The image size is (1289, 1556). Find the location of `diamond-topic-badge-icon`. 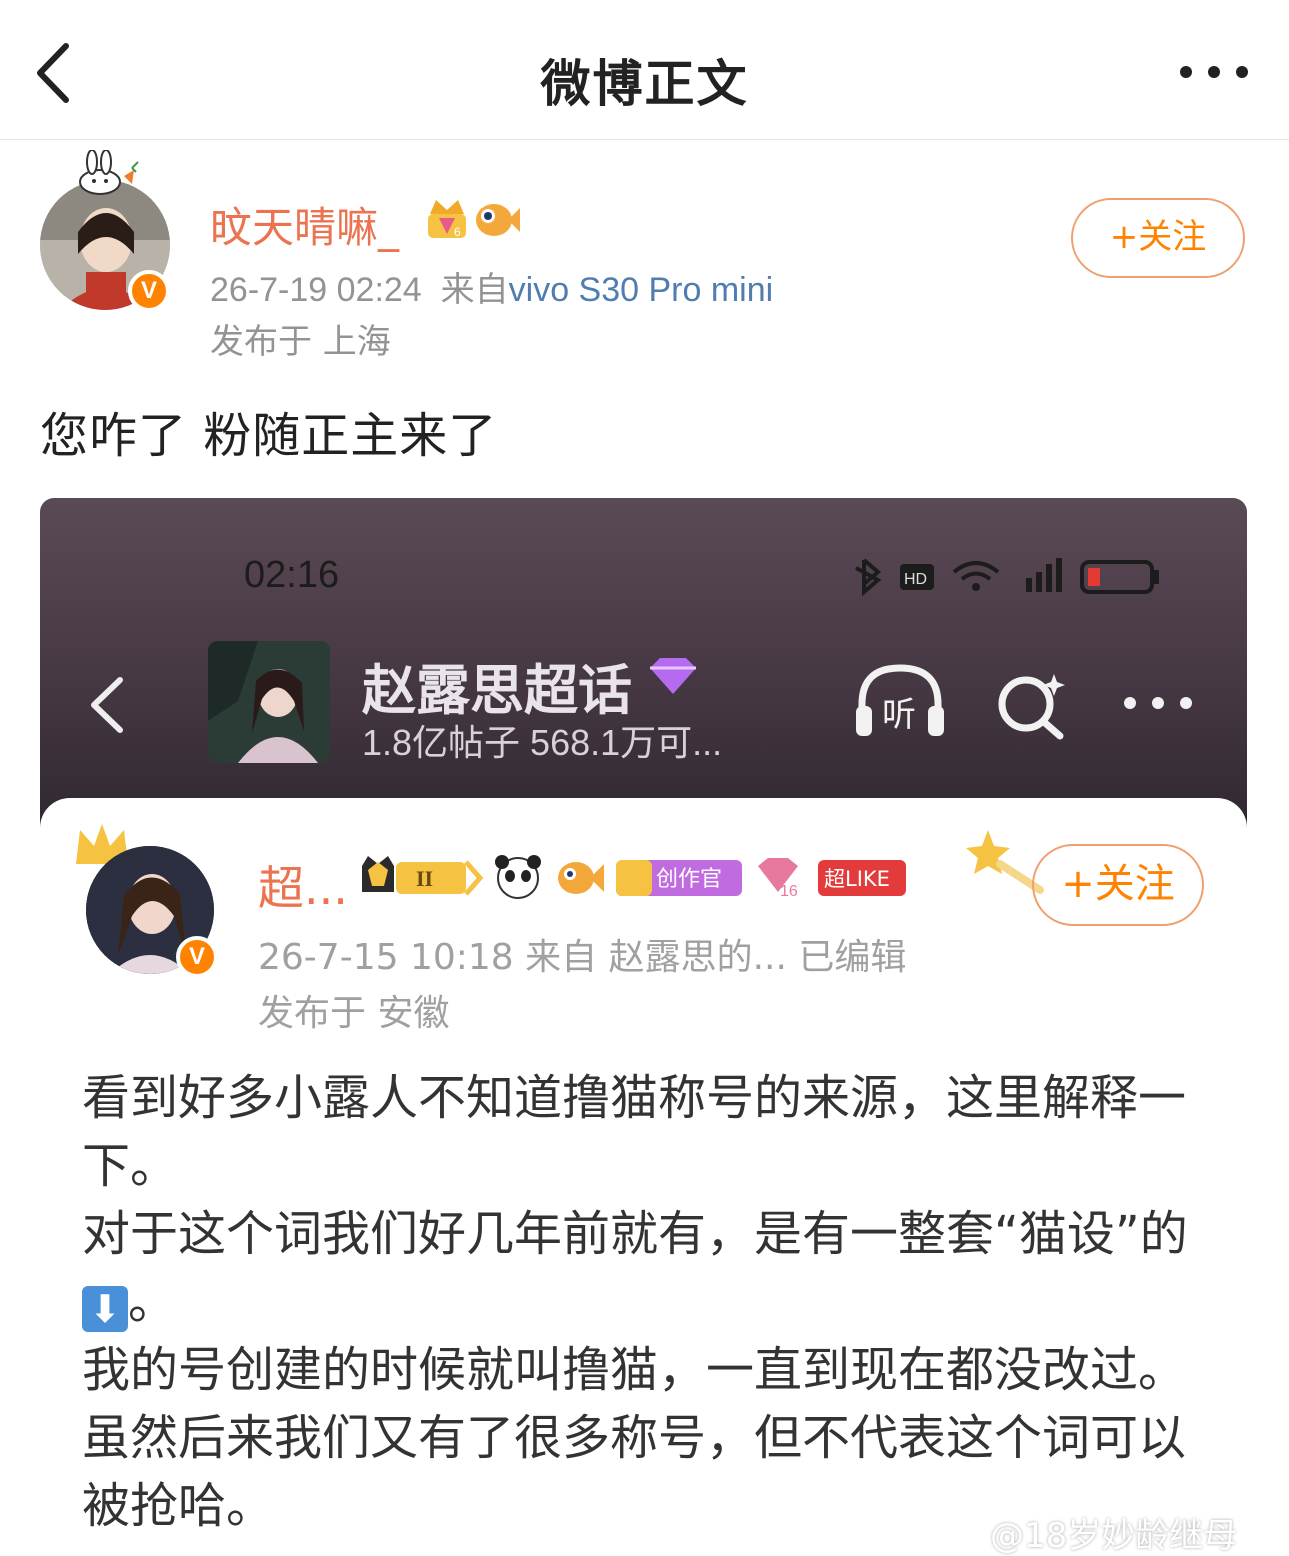

diamond-topic-badge-icon is located at coordinates (673, 676).